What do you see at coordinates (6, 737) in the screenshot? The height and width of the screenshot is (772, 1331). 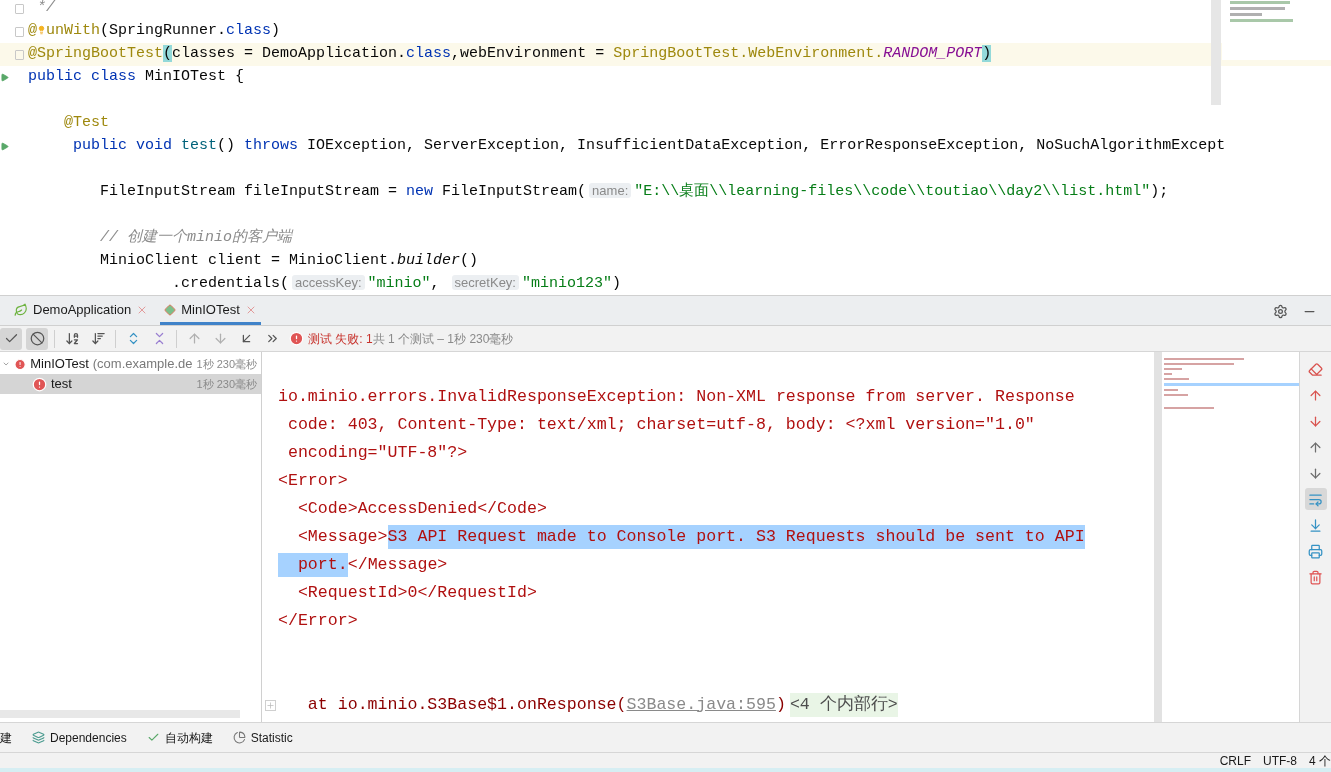 I see `tool-window-button: 建` at bounding box center [6, 737].